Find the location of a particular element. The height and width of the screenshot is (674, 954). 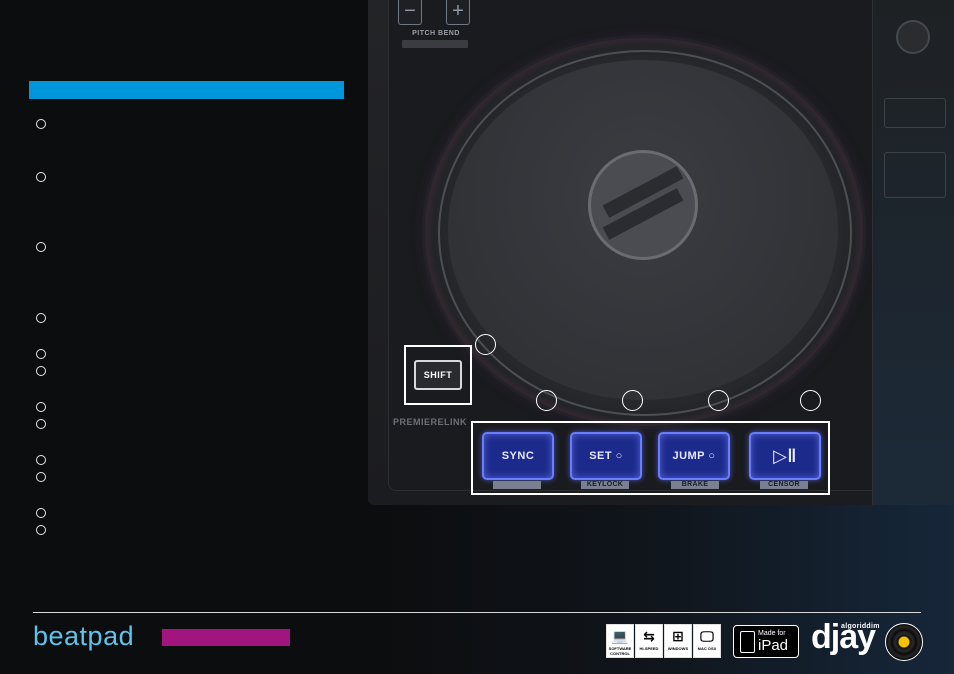

play-pause-icon: ▷‖ is located at coordinates (785, 456).